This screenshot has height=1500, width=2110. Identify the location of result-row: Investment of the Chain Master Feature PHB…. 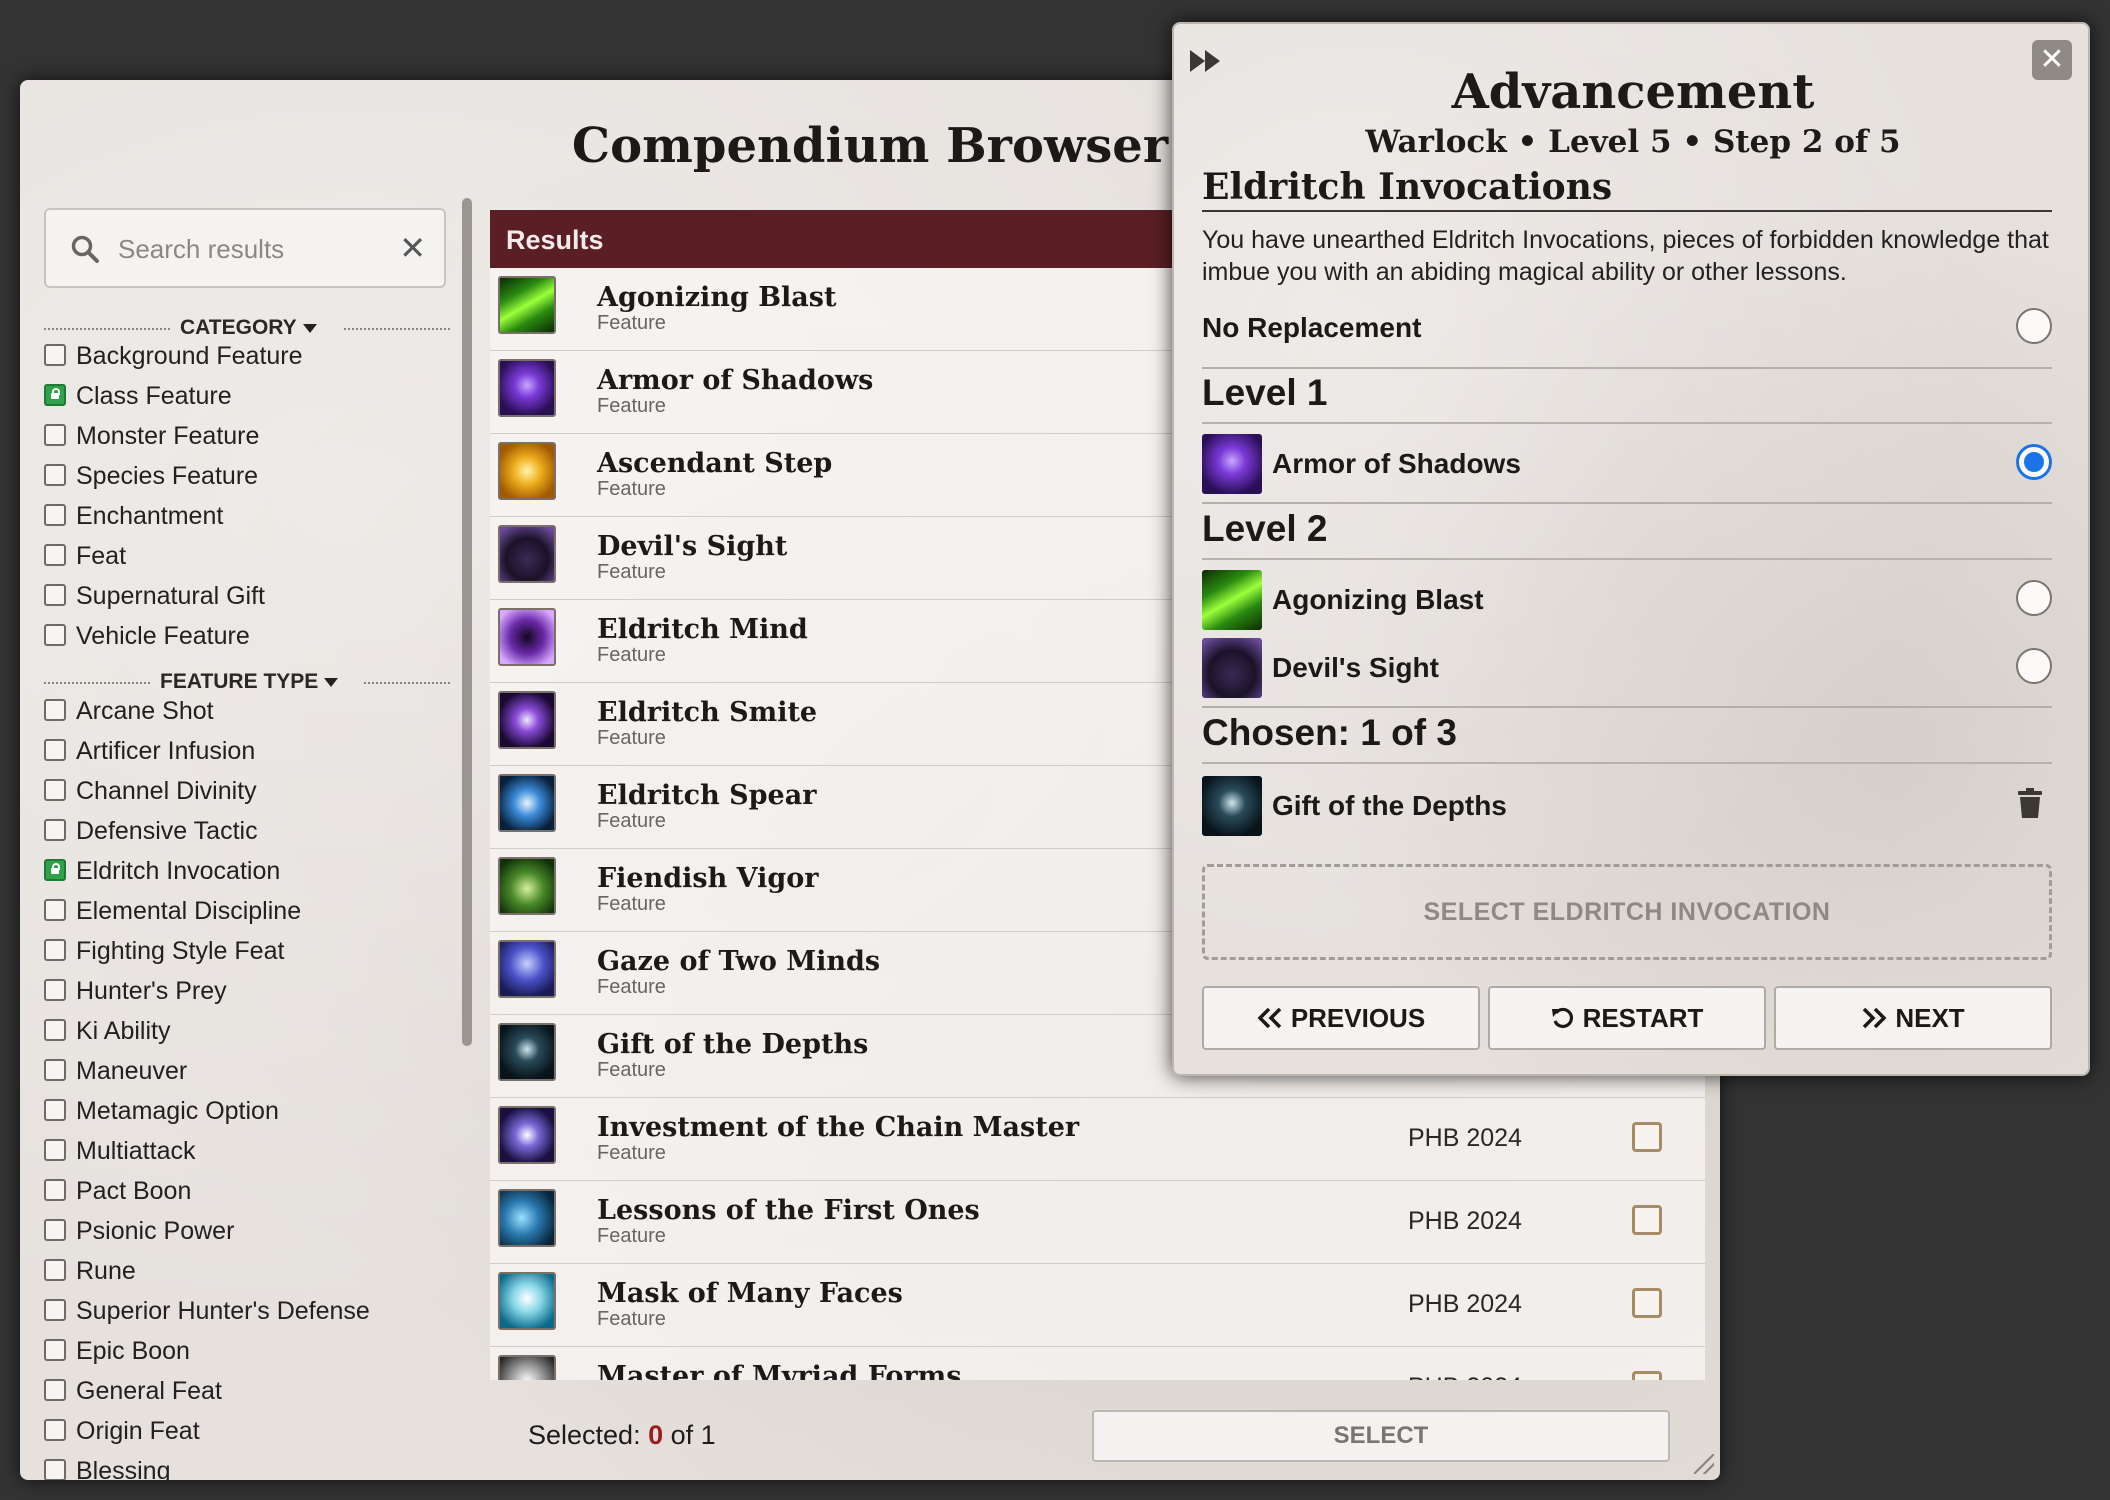
(1097, 1139).